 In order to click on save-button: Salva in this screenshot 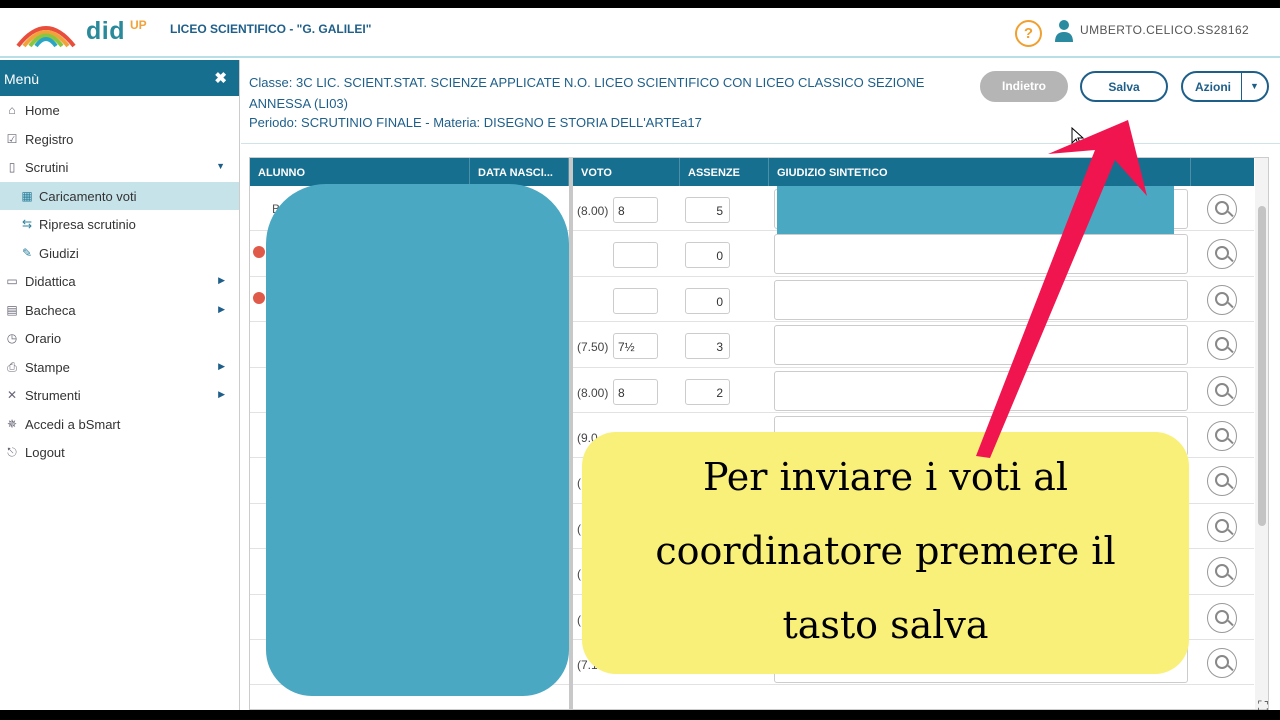, I will do `click(1124, 86)`.